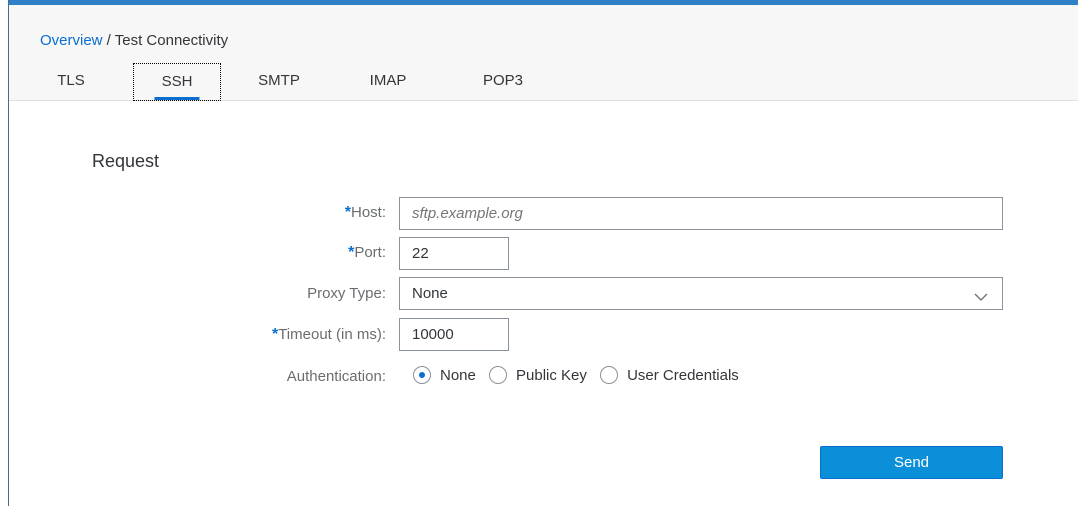  What do you see at coordinates (981, 292) in the screenshot?
I see `chevron-down-icon` at bounding box center [981, 292].